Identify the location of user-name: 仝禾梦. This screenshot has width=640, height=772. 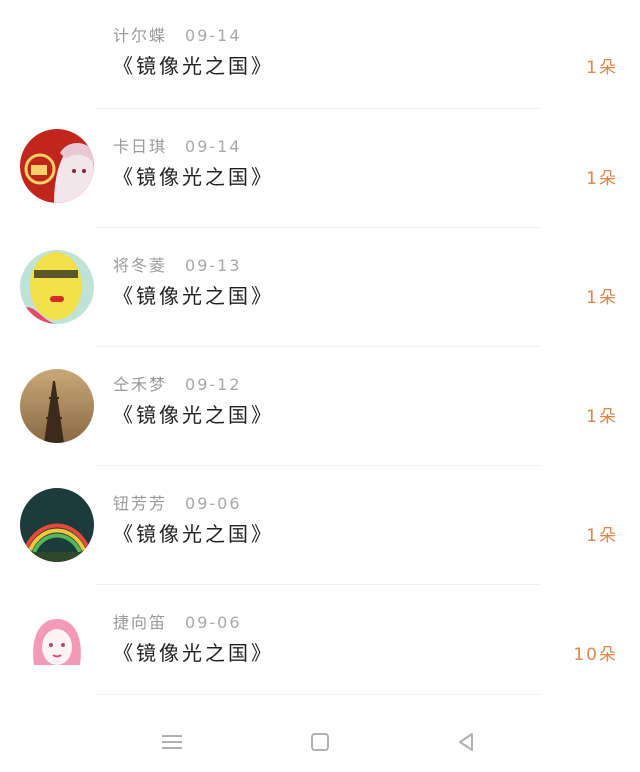
(140, 384).